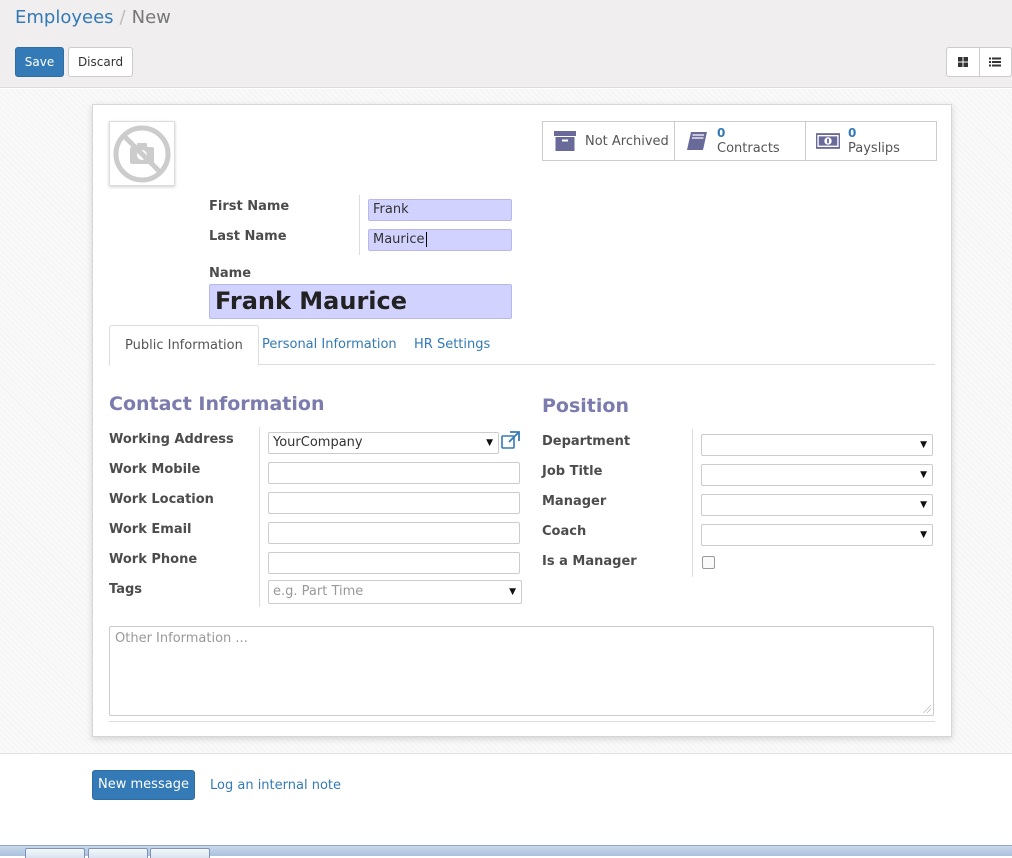  I want to click on first-name-field: Frank, so click(440, 210).